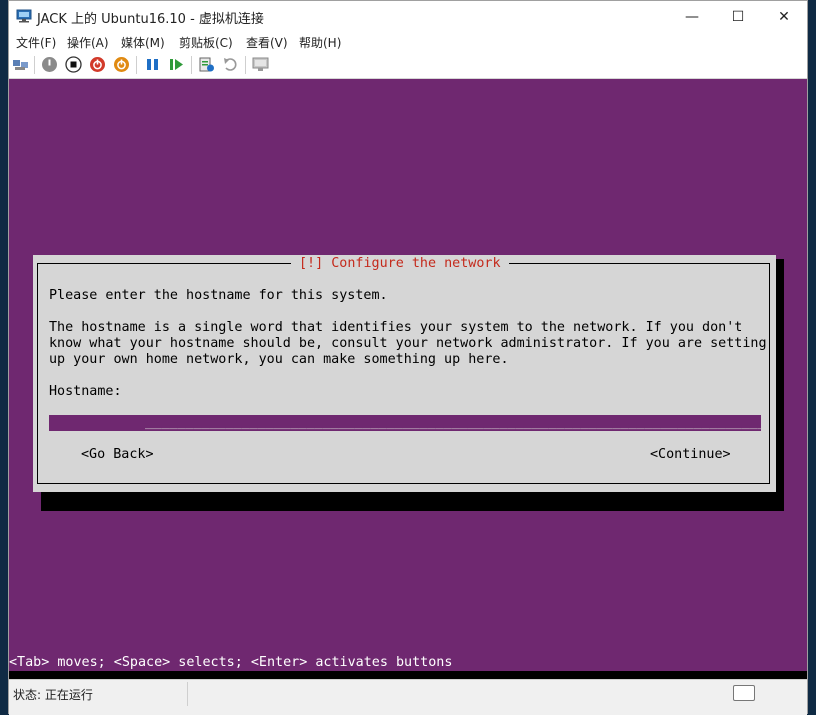  What do you see at coordinates (152, 64) in the screenshot?
I see `pause-icon` at bounding box center [152, 64].